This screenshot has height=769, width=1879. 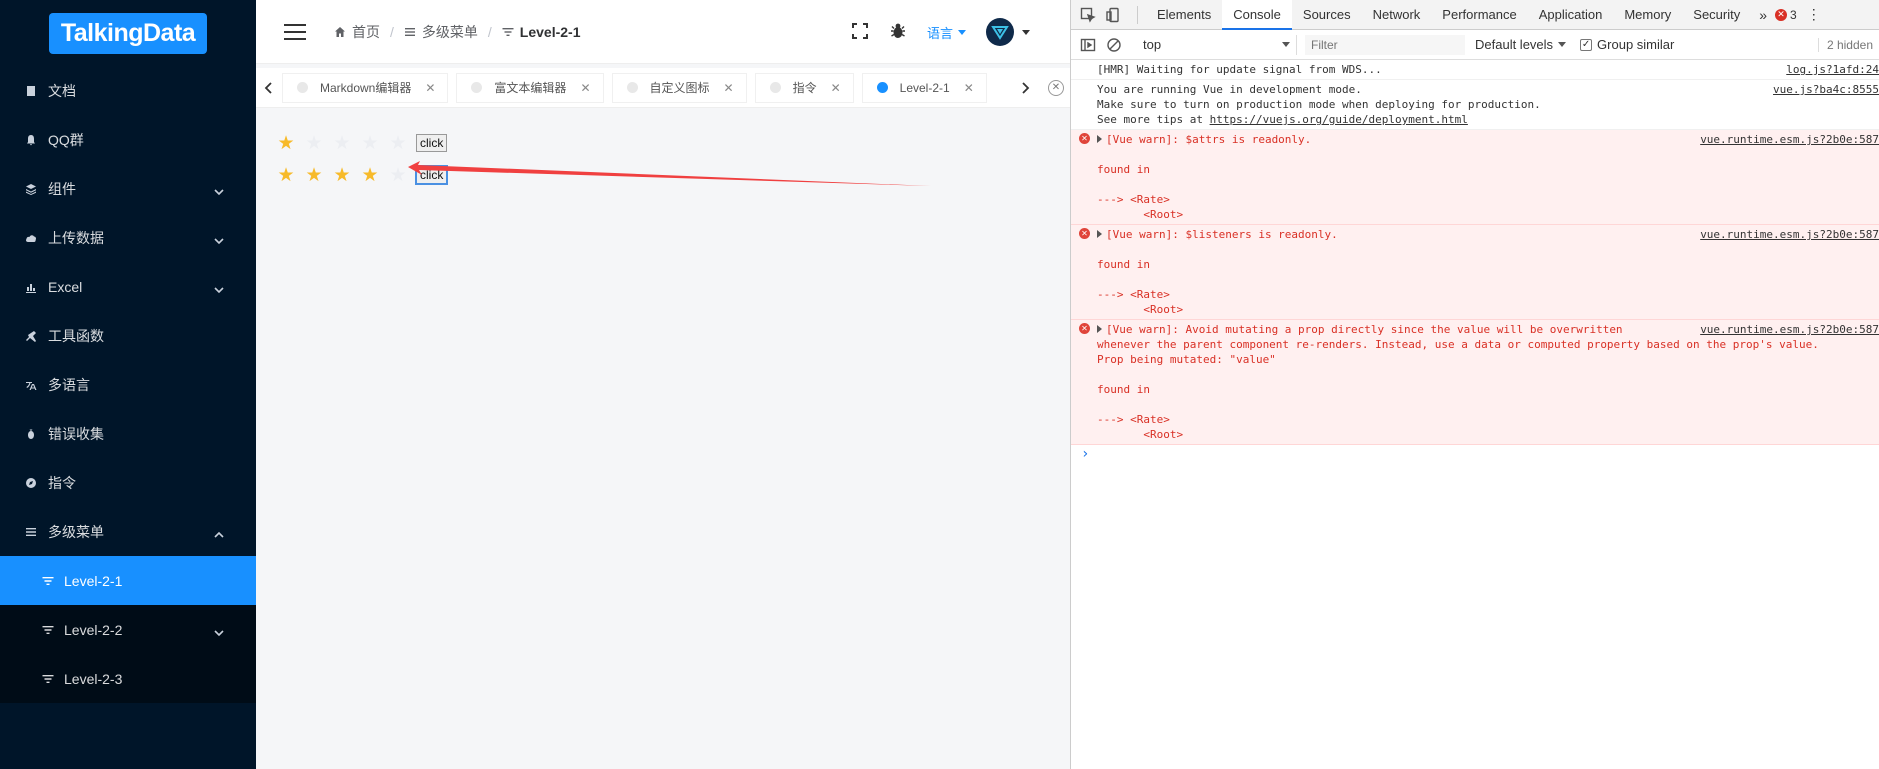 I want to click on tag-tab: Markdown编辑器 ✕, so click(x=365, y=87).